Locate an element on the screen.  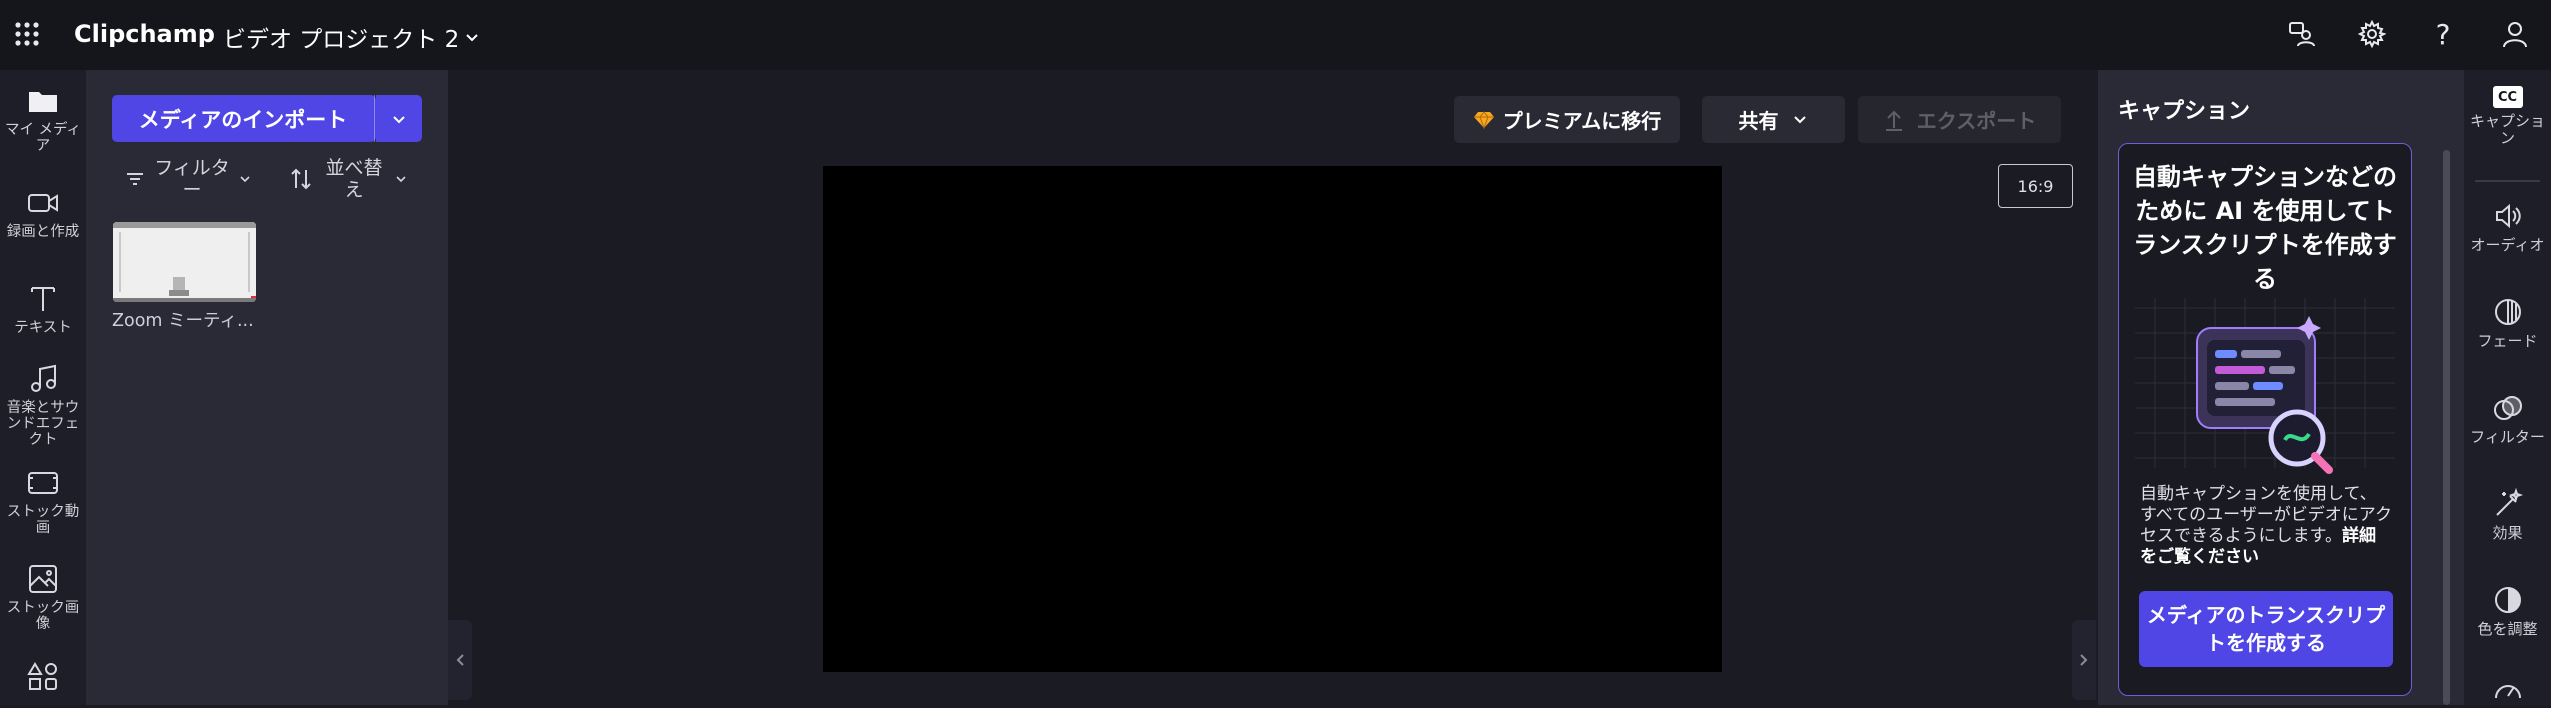
rail-label: 効果 is located at coordinates (2507, 533).